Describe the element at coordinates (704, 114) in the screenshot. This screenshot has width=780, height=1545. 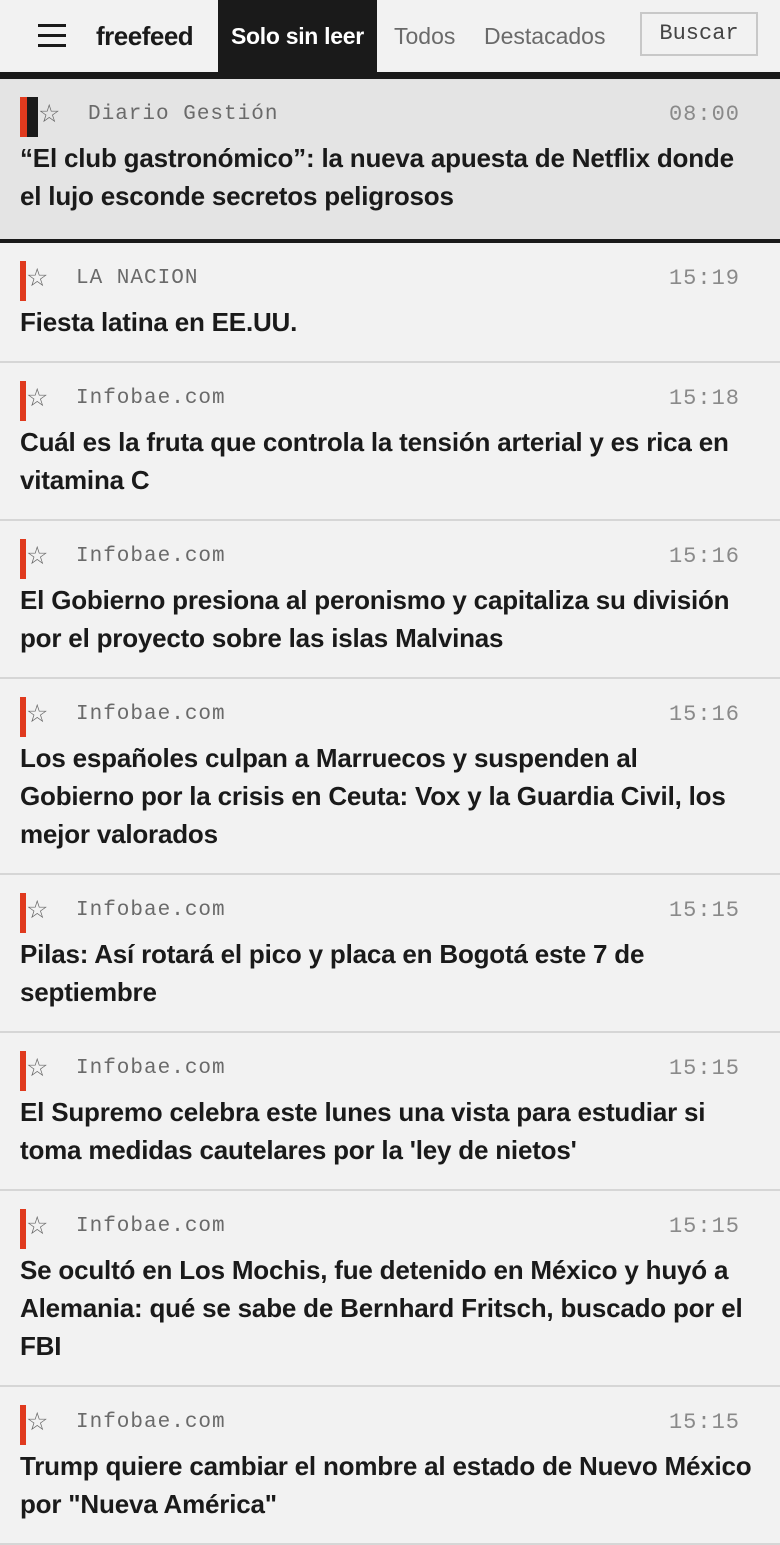
I see `item-time: 08:00` at that location.